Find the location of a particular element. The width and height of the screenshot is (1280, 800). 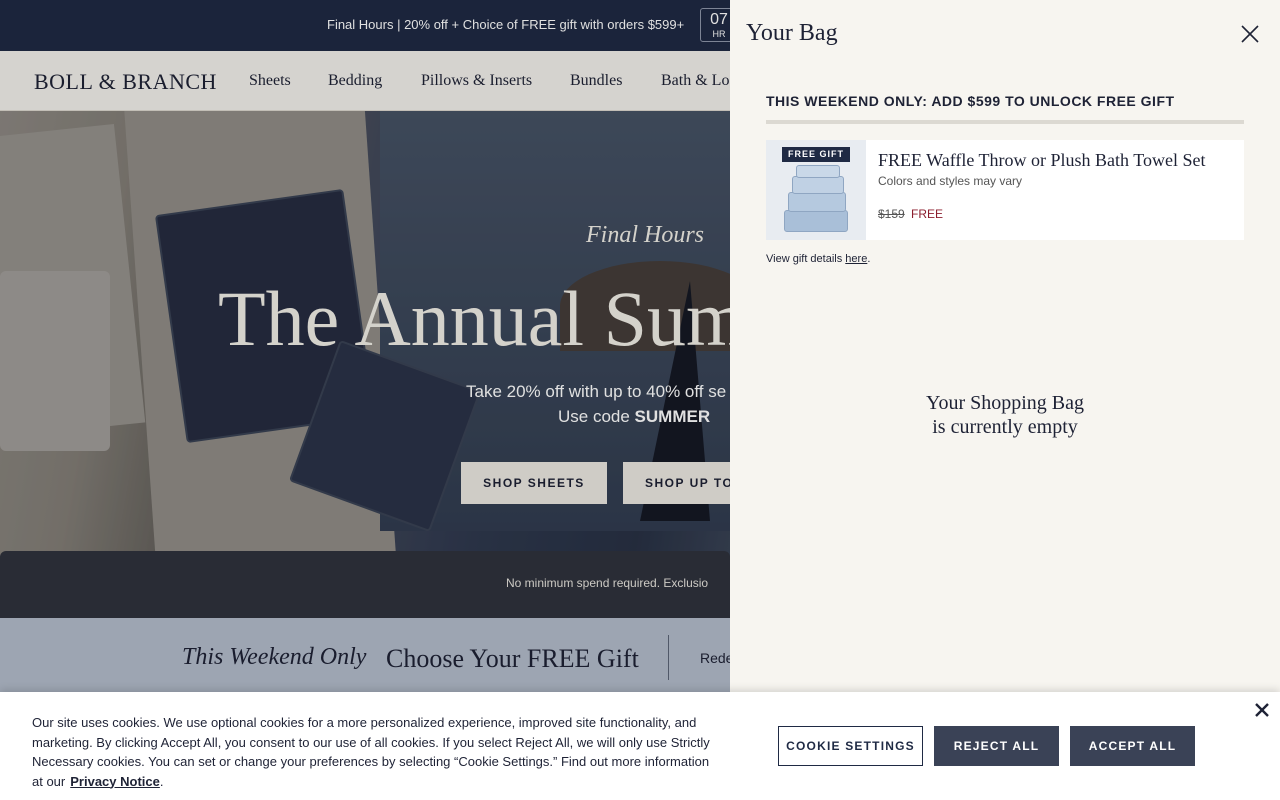

privacy-notice-link: Privacy Notice is located at coordinates (115, 781).